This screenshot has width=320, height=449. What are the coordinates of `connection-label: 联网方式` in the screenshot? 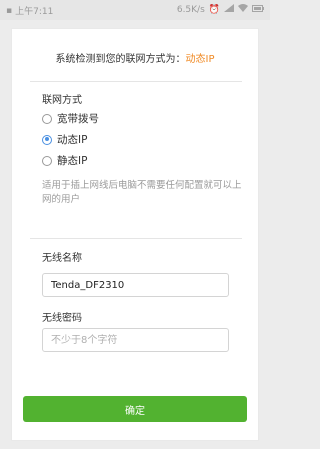 It's located at (62, 100).